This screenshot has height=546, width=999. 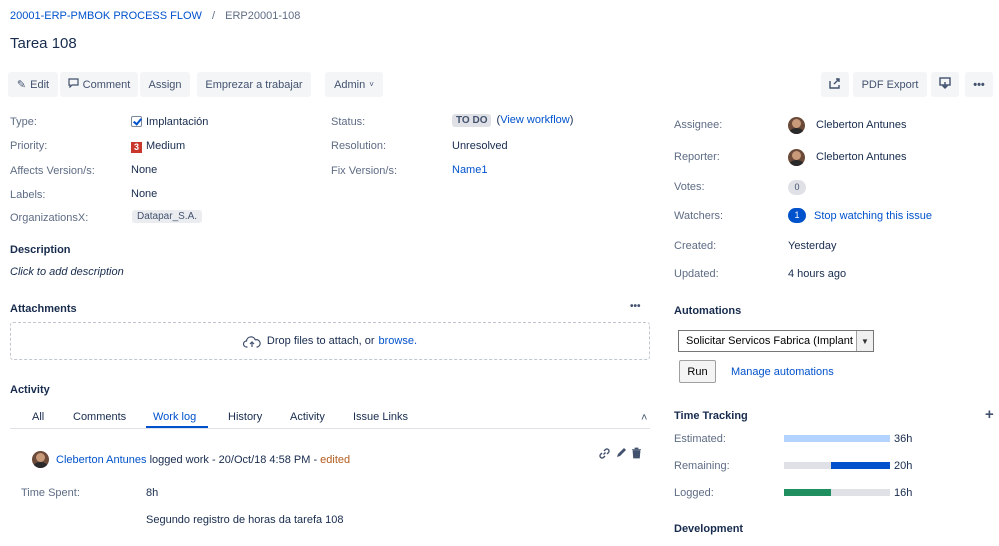 What do you see at coordinates (689, 187) in the screenshot?
I see `votes-label: Votes:` at bounding box center [689, 187].